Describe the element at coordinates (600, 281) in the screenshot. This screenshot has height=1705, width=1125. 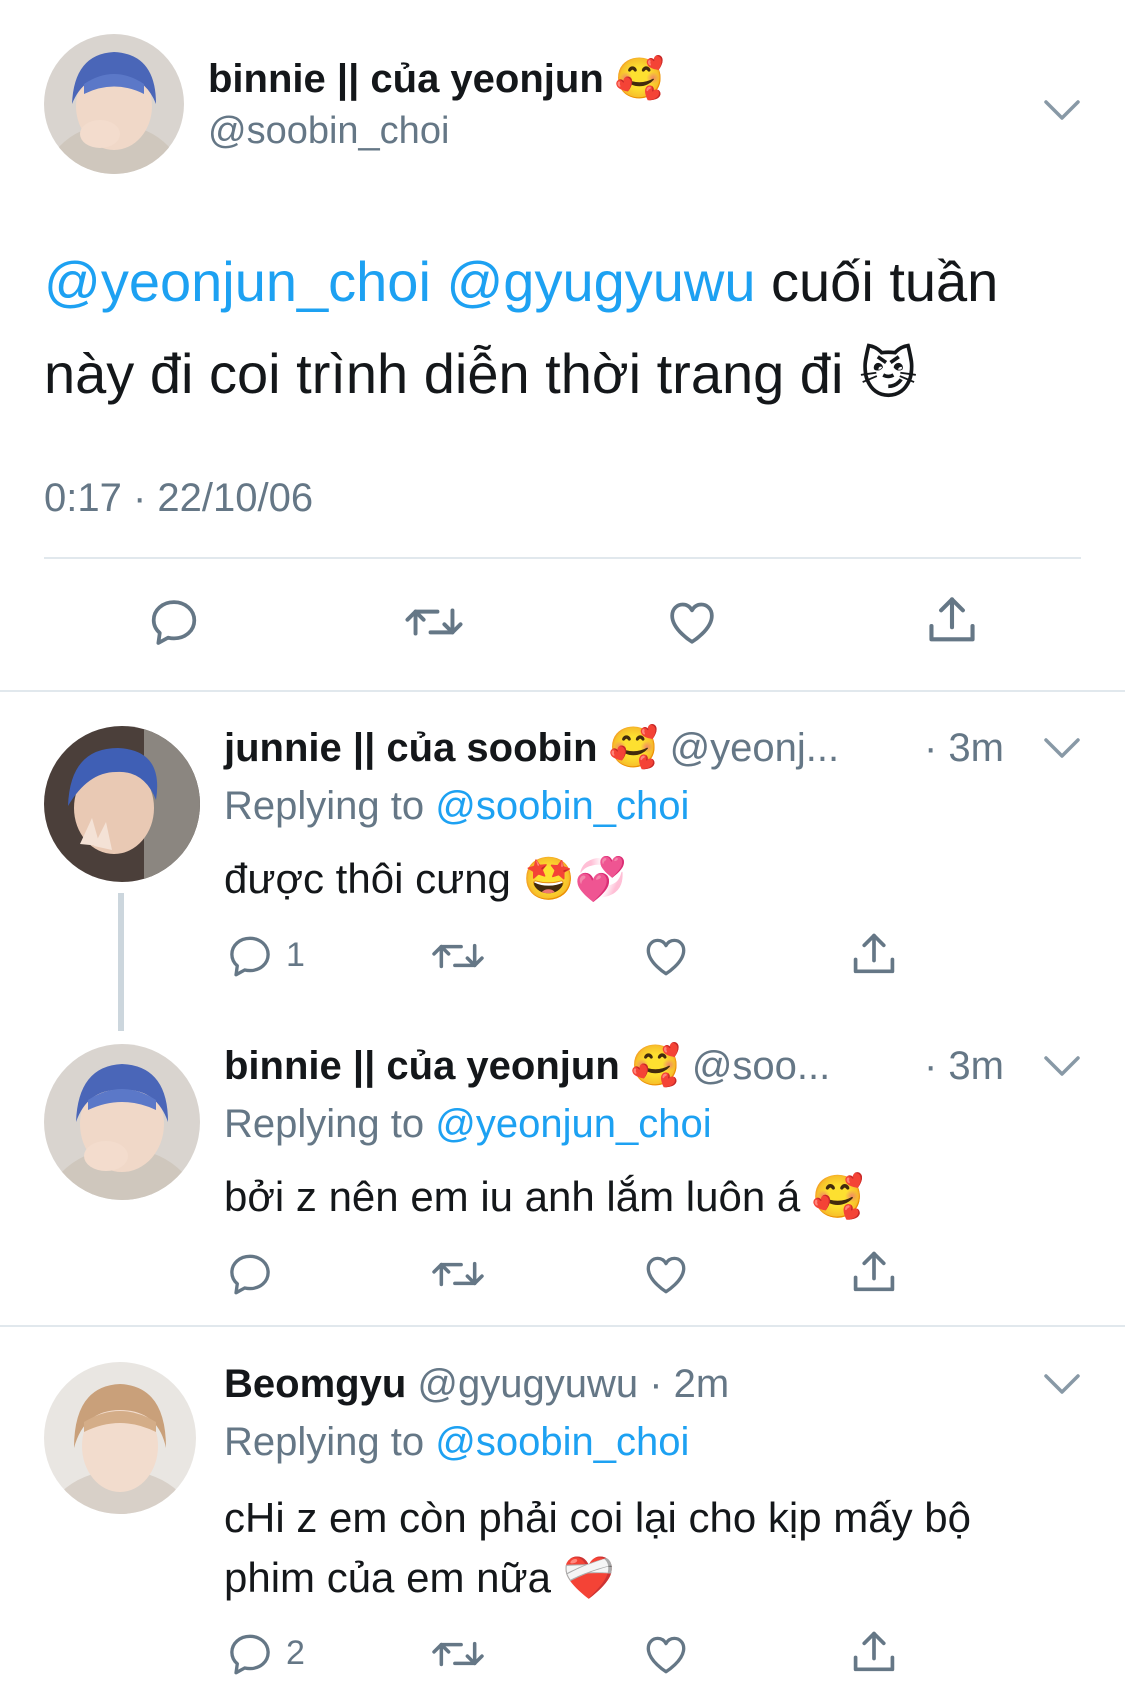
I see `mention-link: @gyugyuwu` at that location.